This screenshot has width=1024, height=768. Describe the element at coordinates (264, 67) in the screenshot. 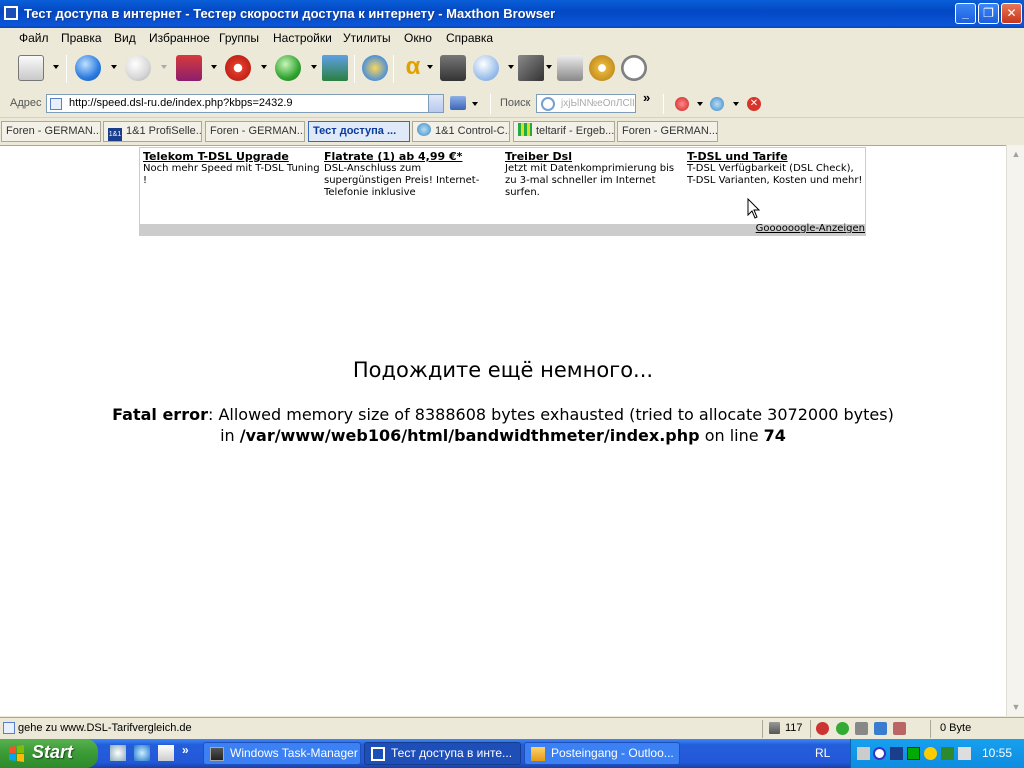

I see `stop-dropdown-icon` at that location.